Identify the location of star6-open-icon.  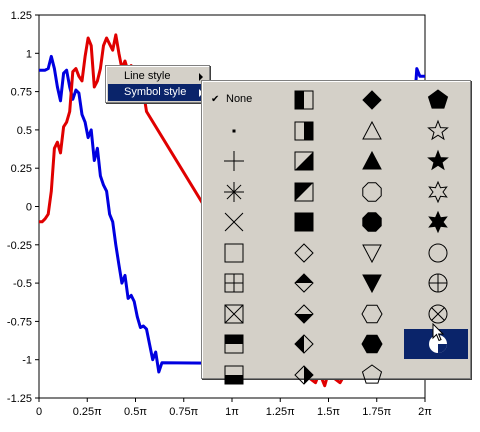
(438, 191).